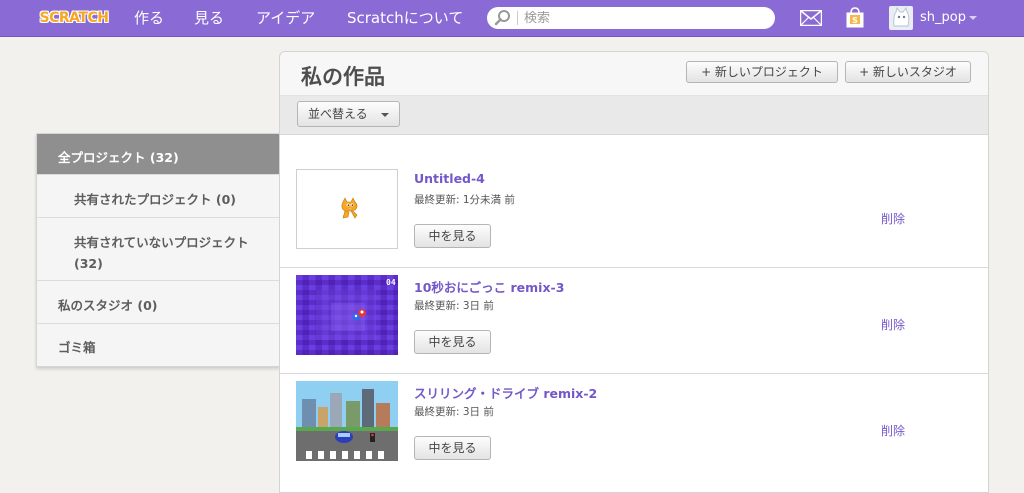 Image resolution: width=1024 pixels, height=493 pixels. Describe the element at coordinates (108, 305) in the screenshot. I see `sidebar-item-label: 私のスタジオ (0)` at that location.